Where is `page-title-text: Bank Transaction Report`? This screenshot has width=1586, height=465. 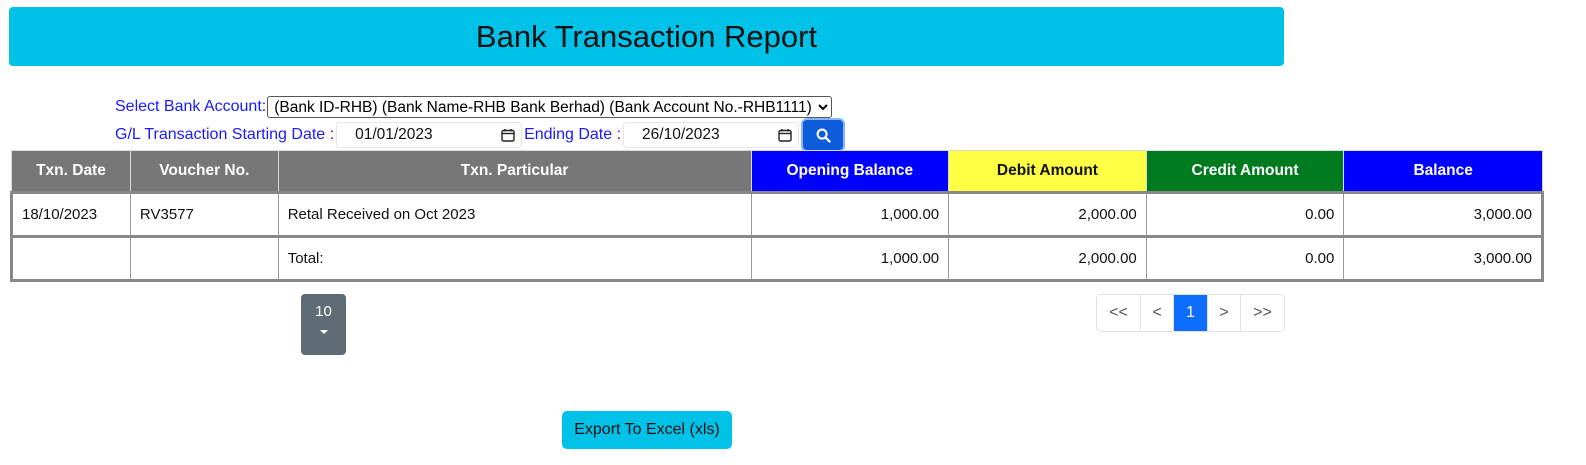 page-title-text: Bank Transaction Report is located at coordinates (646, 36).